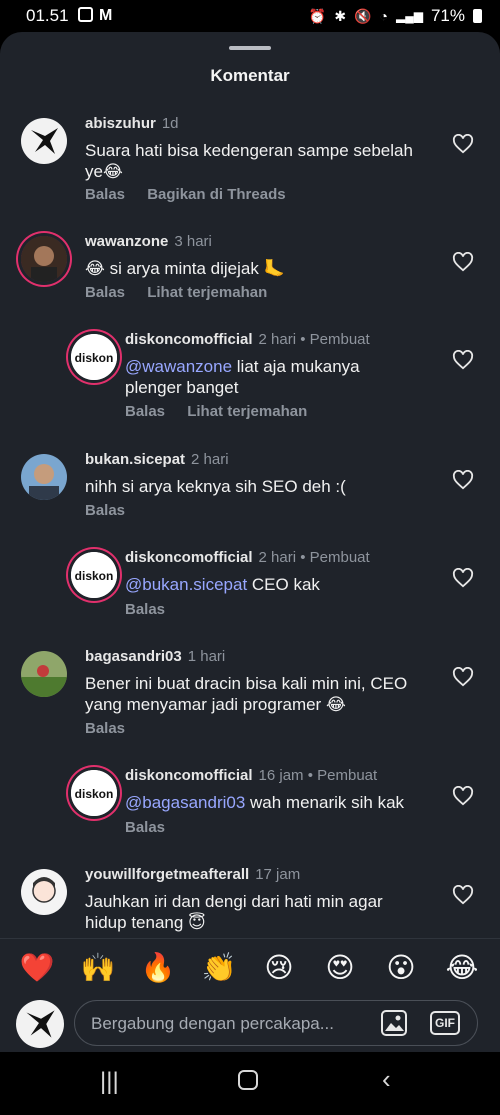 The width and height of the screenshot is (500, 1115). What do you see at coordinates (40, 1024) in the screenshot?
I see `my-avatar` at bounding box center [40, 1024].